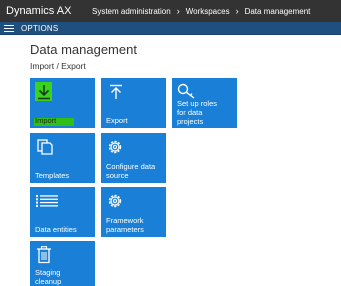 The width and height of the screenshot is (341, 286). What do you see at coordinates (83, 49) in the screenshot?
I see `page-title: Data management` at bounding box center [83, 49].